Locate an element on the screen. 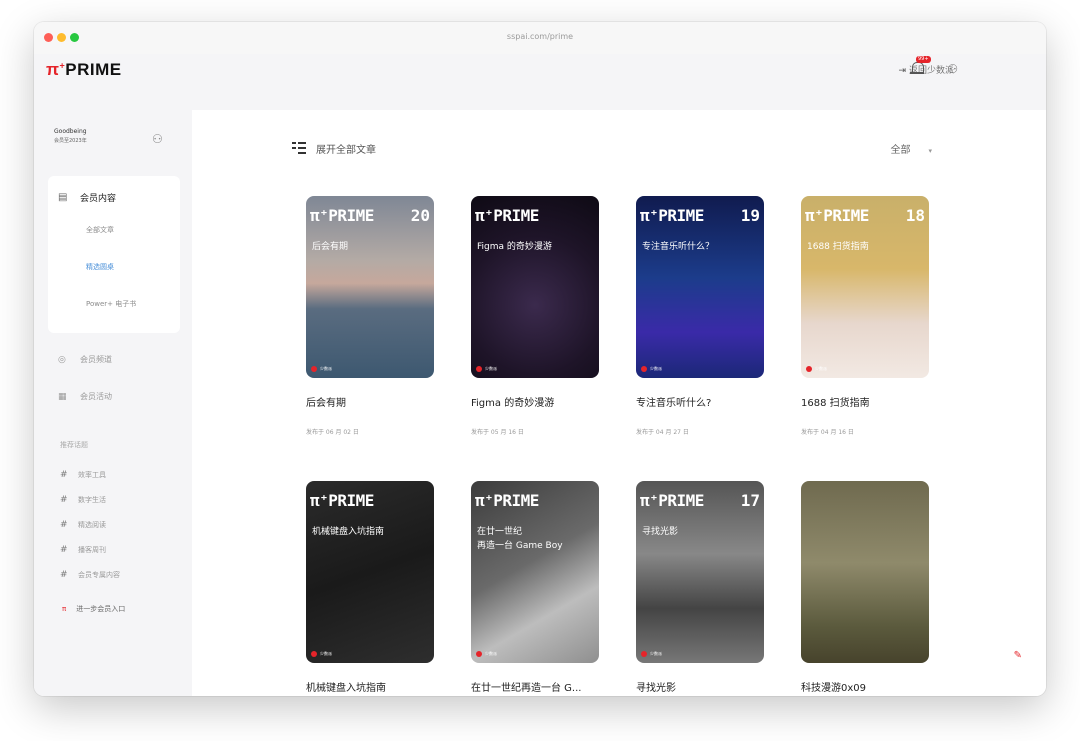 The width and height of the screenshot is (1080, 741). article-cover: π⁺PRIME 17 寻找光影少数派 is located at coordinates (700, 572).